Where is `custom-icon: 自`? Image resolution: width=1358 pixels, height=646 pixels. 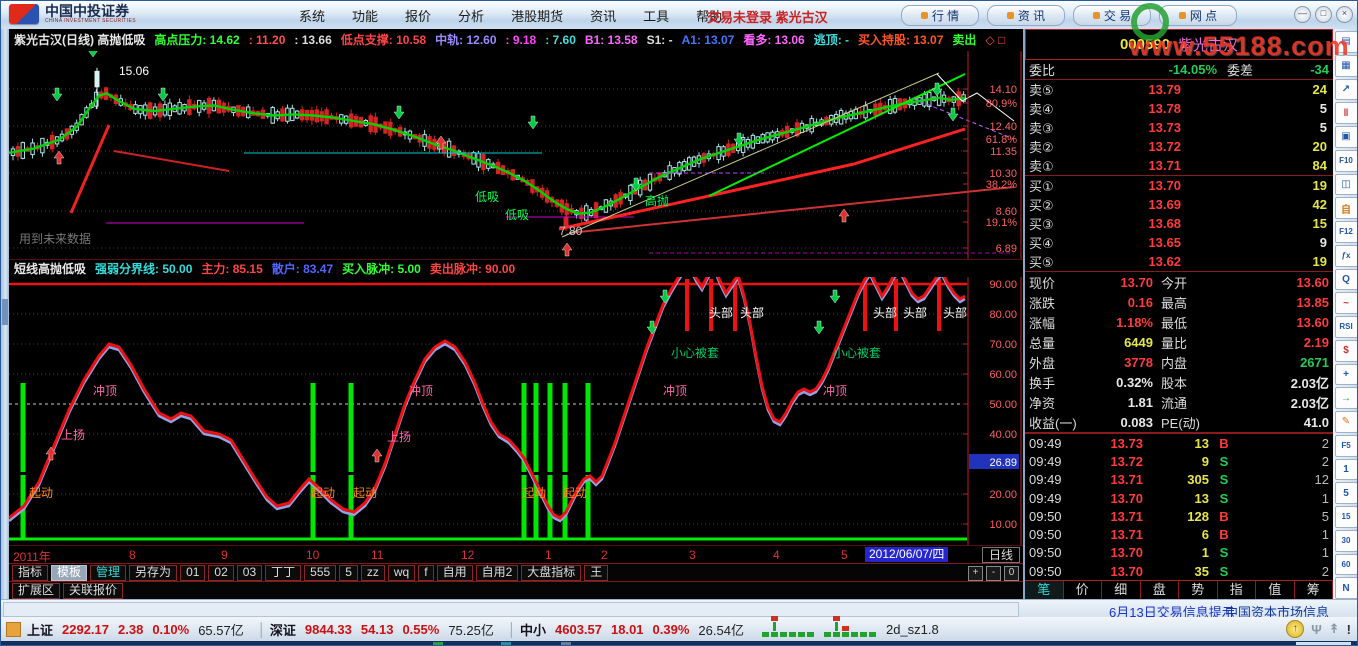 custom-icon: 自 is located at coordinates (1345, 208).